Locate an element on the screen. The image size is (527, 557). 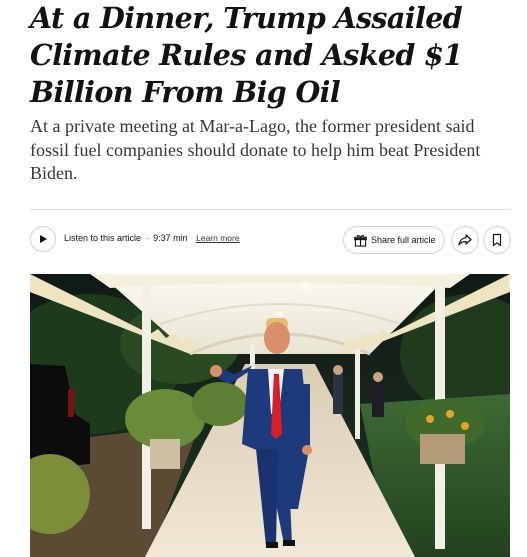
play-icon is located at coordinates (43, 239).